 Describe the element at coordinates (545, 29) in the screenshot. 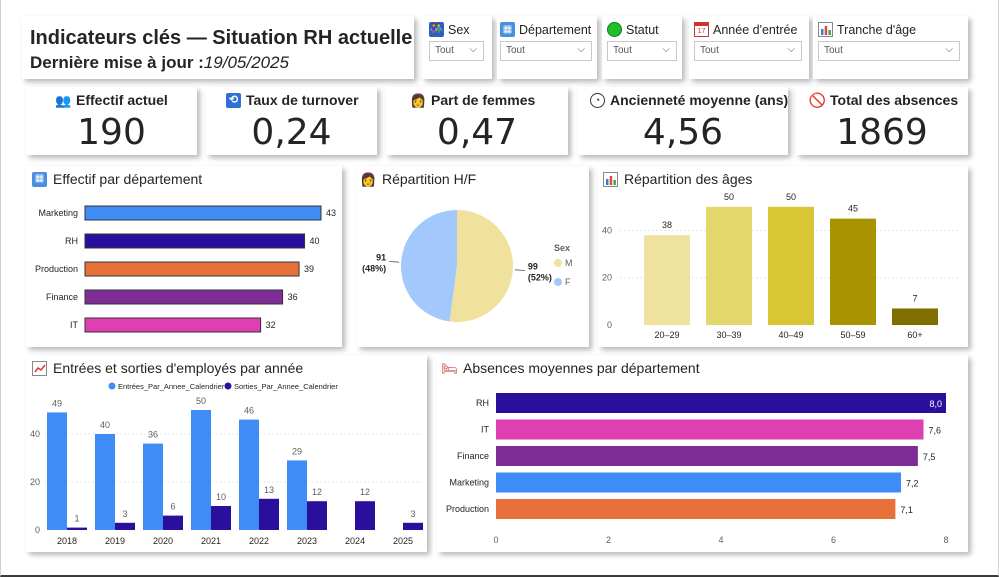

I see `slicer-department-label: ▦ Département` at that location.